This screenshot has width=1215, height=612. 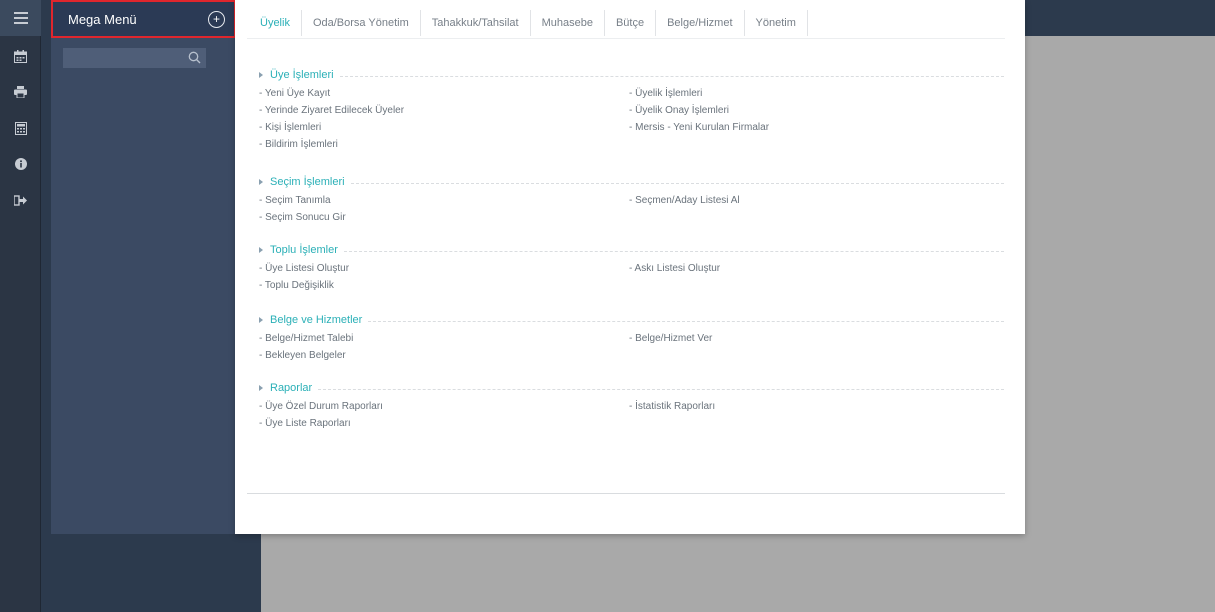 I want to click on section-title: Raporlar, so click(x=291, y=388).